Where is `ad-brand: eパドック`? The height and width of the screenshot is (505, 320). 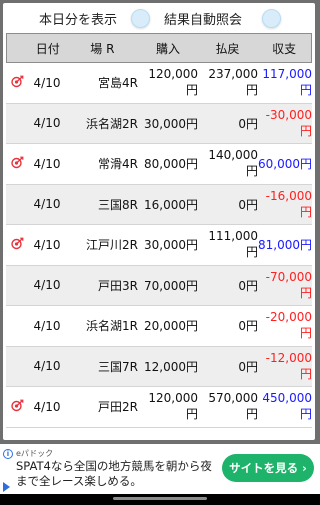
ad-brand: eパドック is located at coordinates (35, 453).